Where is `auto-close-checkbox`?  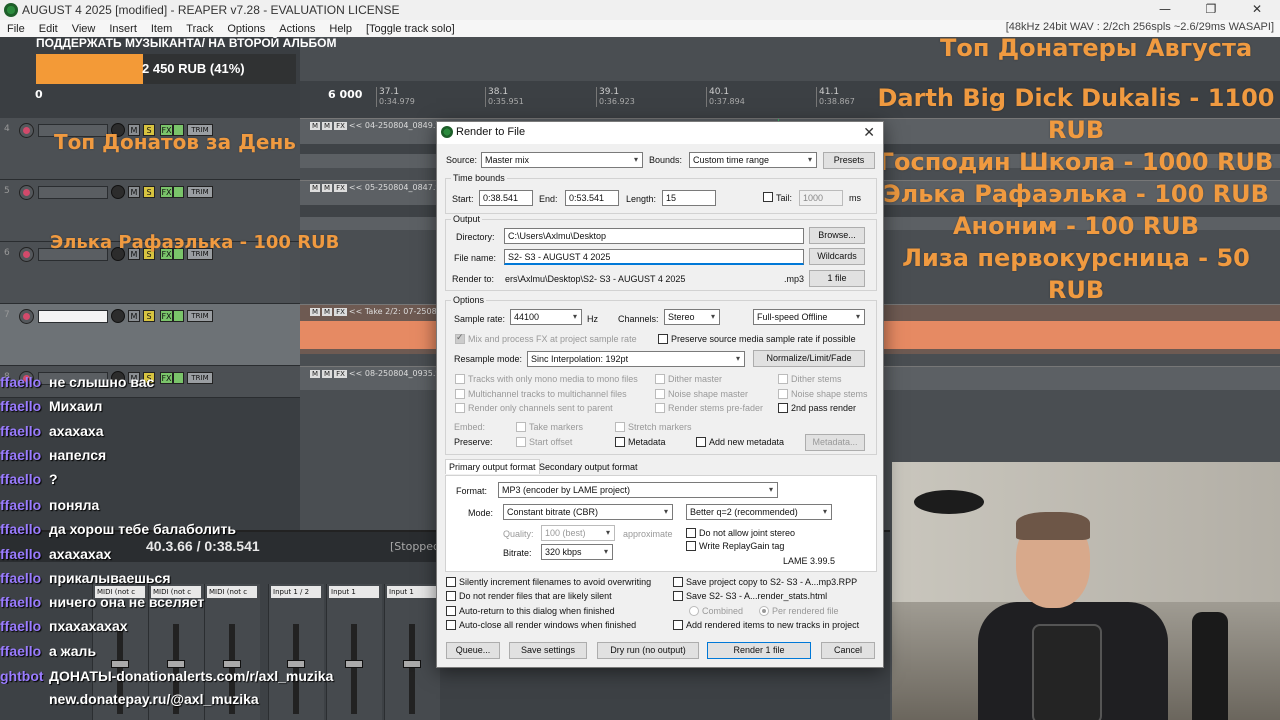
auto-close-checkbox is located at coordinates (451, 625).